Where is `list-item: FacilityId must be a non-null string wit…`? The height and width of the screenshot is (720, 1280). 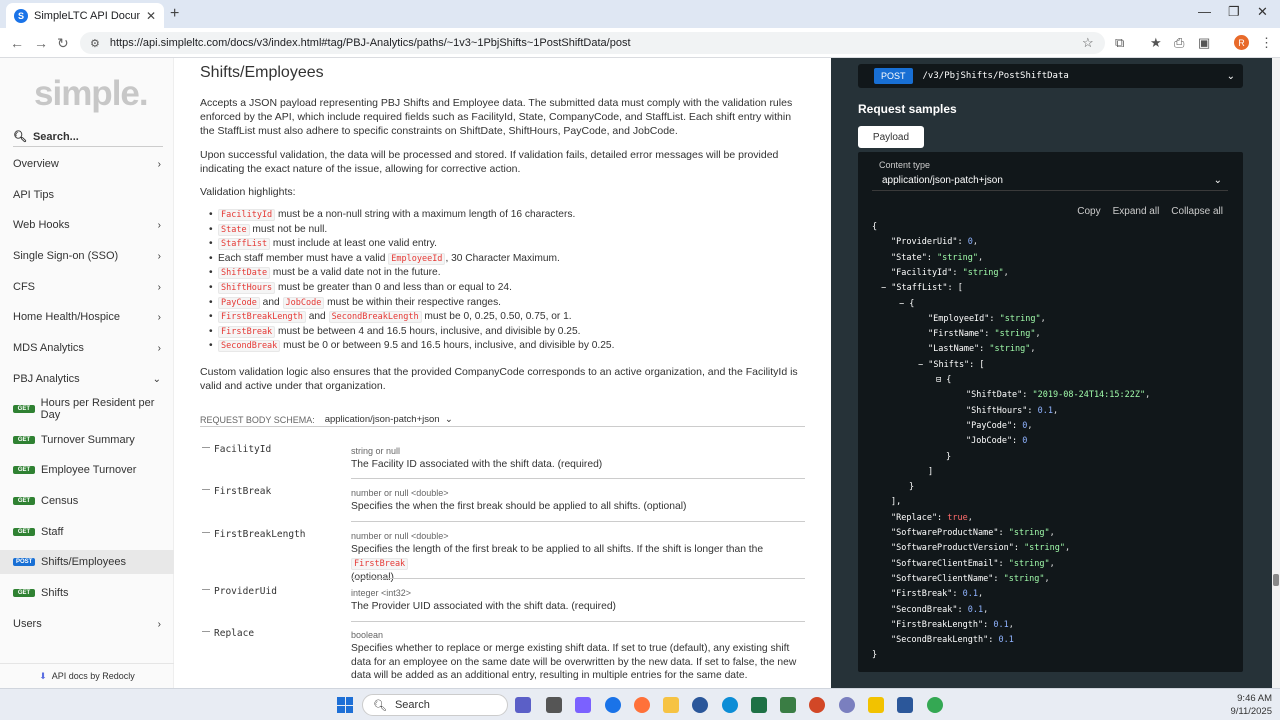 list-item: FacilityId must be a non-null string wit… is located at coordinates (508, 216).